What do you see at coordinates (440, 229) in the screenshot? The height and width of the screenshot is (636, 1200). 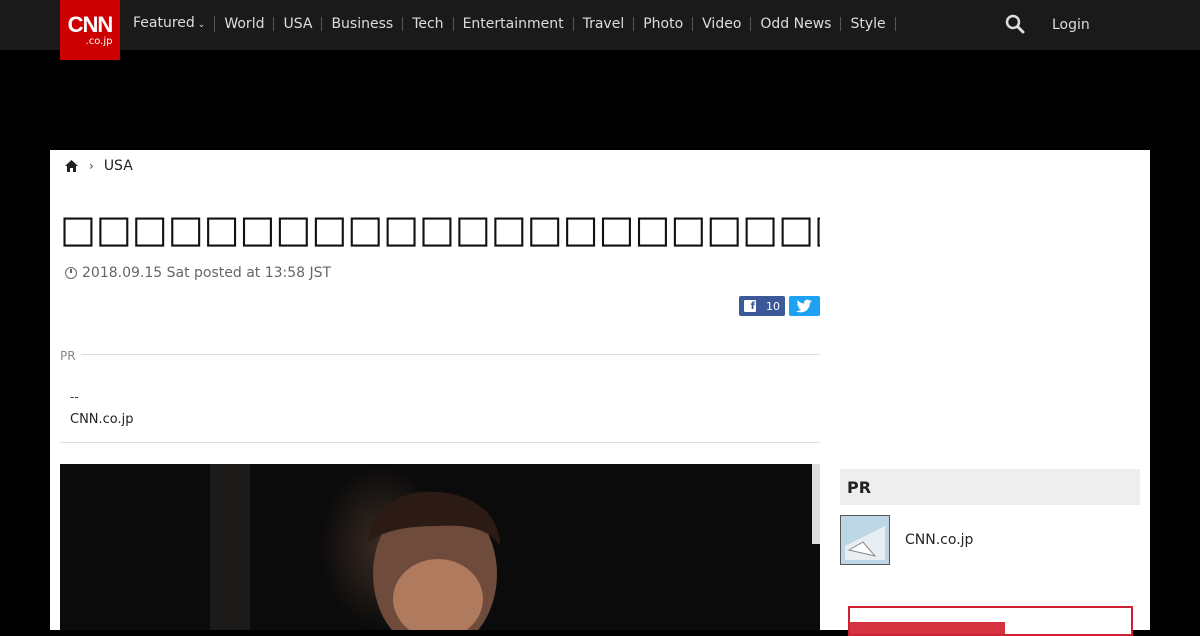 I see `article-headline: □□□□□□□□□□□□□□□□□□□□□□□□□□□□□□□□□□□□□□□` at bounding box center [440, 229].